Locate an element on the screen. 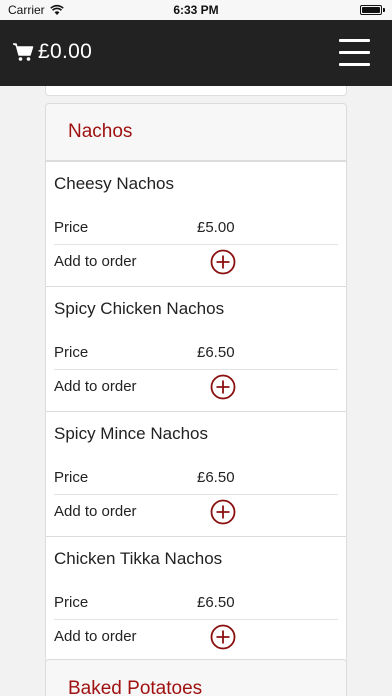 The height and width of the screenshot is (696, 392). item-name: Chicken Tikka Nachos is located at coordinates (138, 558).